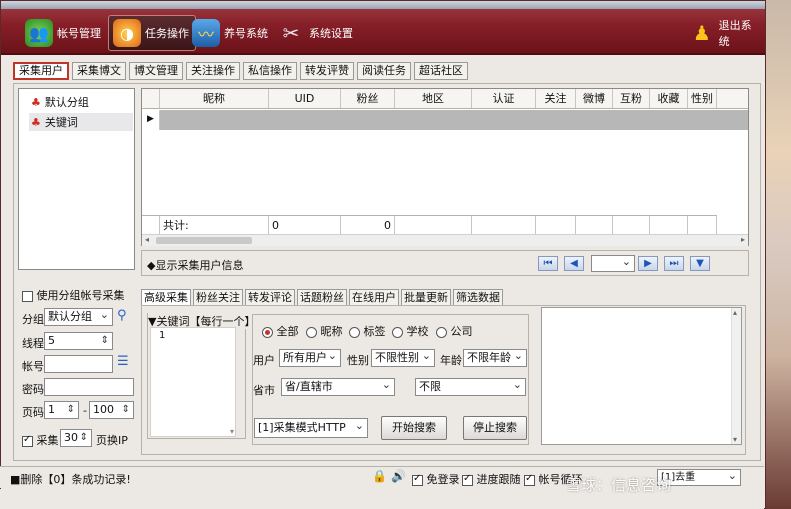  What do you see at coordinates (33, 366) in the screenshot?
I see `account-label: 帐号` at bounding box center [33, 366].